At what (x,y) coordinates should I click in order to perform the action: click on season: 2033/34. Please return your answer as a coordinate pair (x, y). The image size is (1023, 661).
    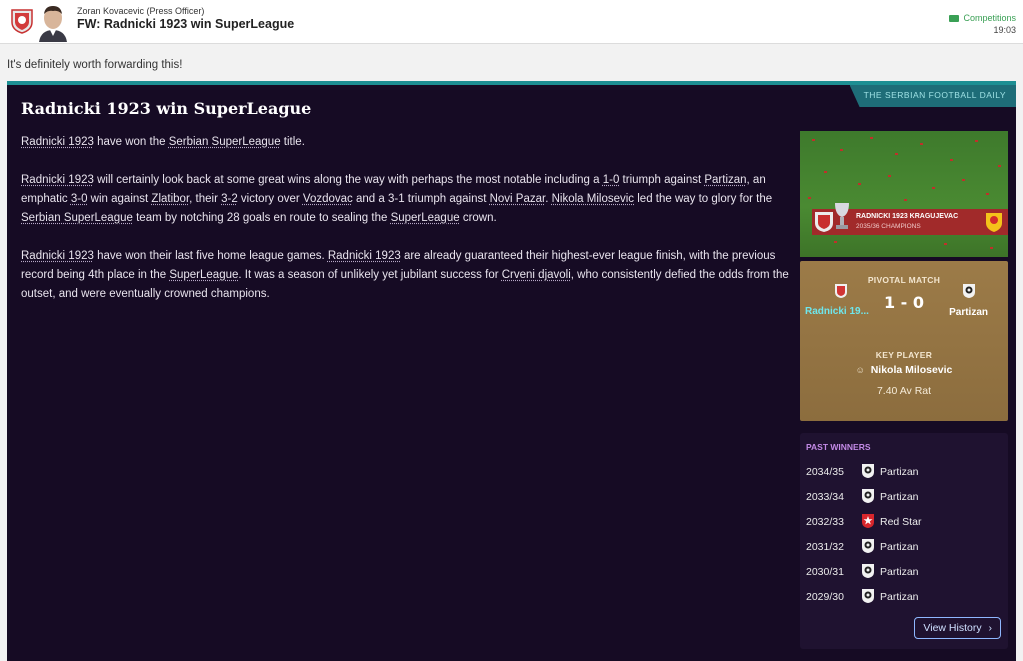
    Looking at the image, I should click on (825, 497).